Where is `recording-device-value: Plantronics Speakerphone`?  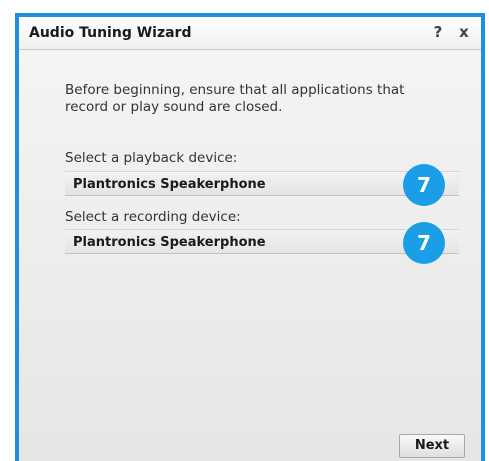 recording-device-value: Plantronics Speakerphone is located at coordinates (169, 242).